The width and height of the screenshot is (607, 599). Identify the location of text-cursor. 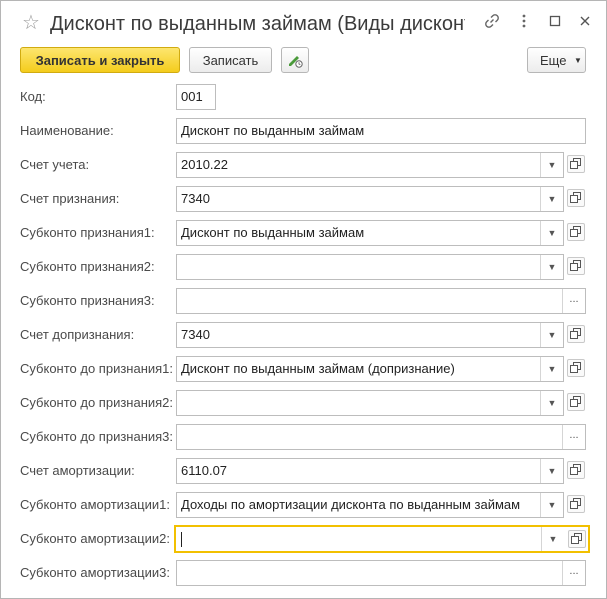
(181, 539).